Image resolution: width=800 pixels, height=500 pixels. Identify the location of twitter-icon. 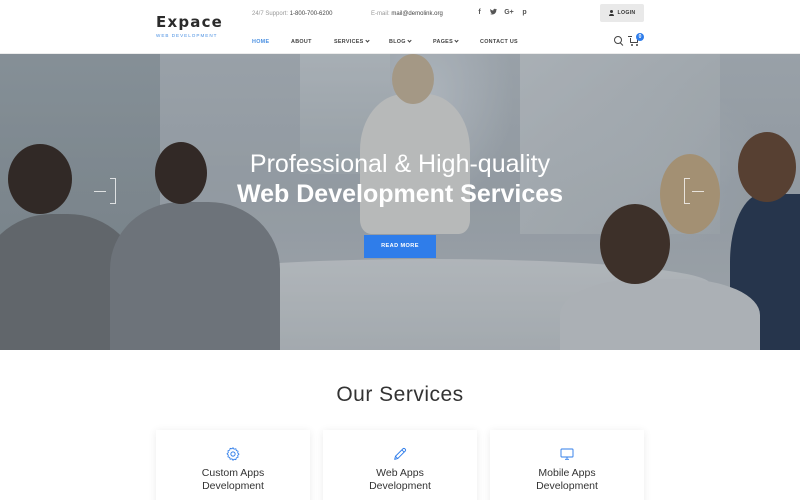
(493, 13).